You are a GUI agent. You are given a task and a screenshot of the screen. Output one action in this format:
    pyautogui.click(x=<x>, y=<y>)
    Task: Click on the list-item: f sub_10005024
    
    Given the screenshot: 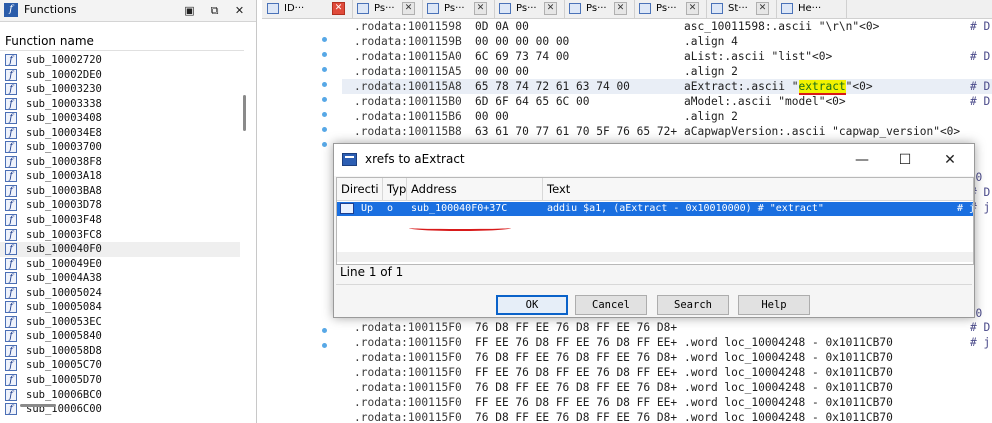 What is the action you would take?
    pyautogui.click(x=120, y=293)
    